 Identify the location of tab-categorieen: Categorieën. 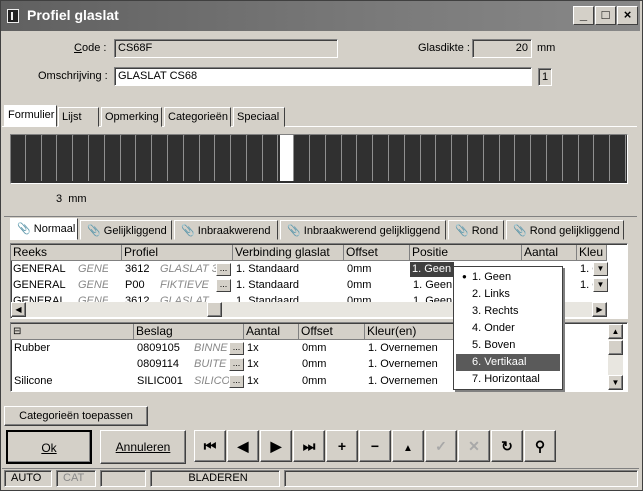
(197, 117).